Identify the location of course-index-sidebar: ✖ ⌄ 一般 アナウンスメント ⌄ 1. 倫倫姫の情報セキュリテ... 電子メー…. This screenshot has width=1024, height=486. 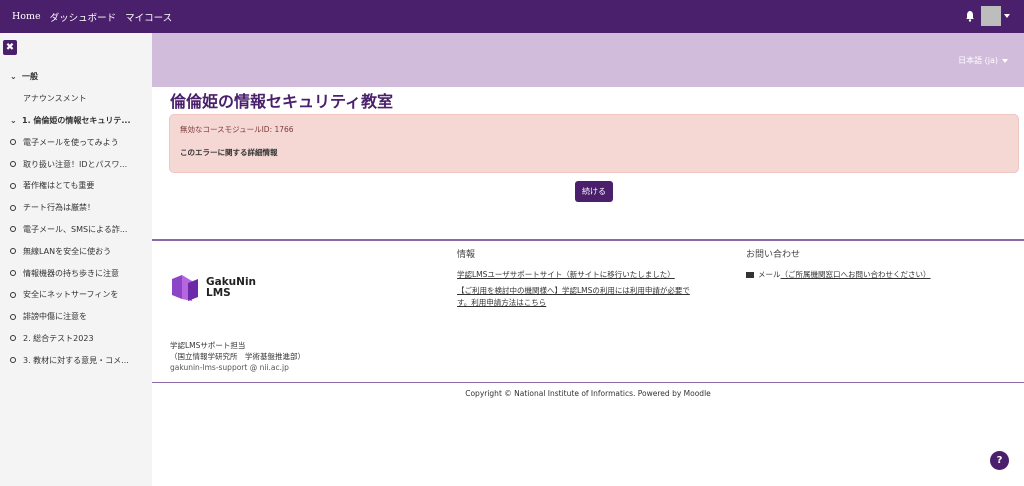
(76, 259).